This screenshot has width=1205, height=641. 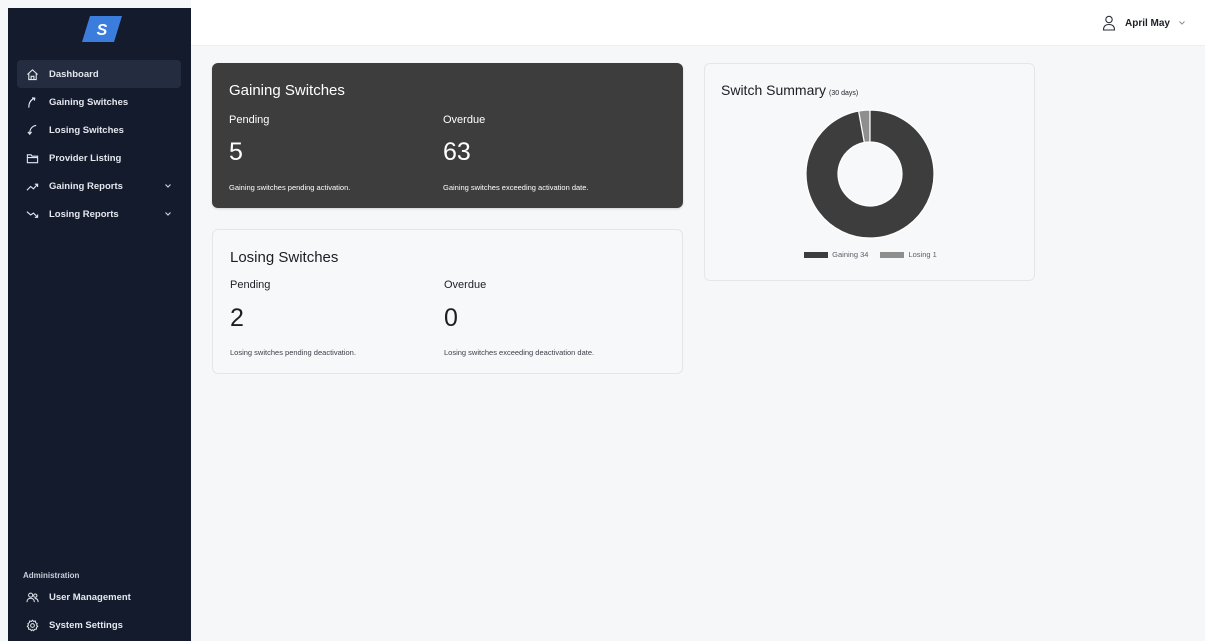 What do you see at coordinates (32, 186) in the screenshot?
I see `trend-up-icon` at bounding box center [32, 186].